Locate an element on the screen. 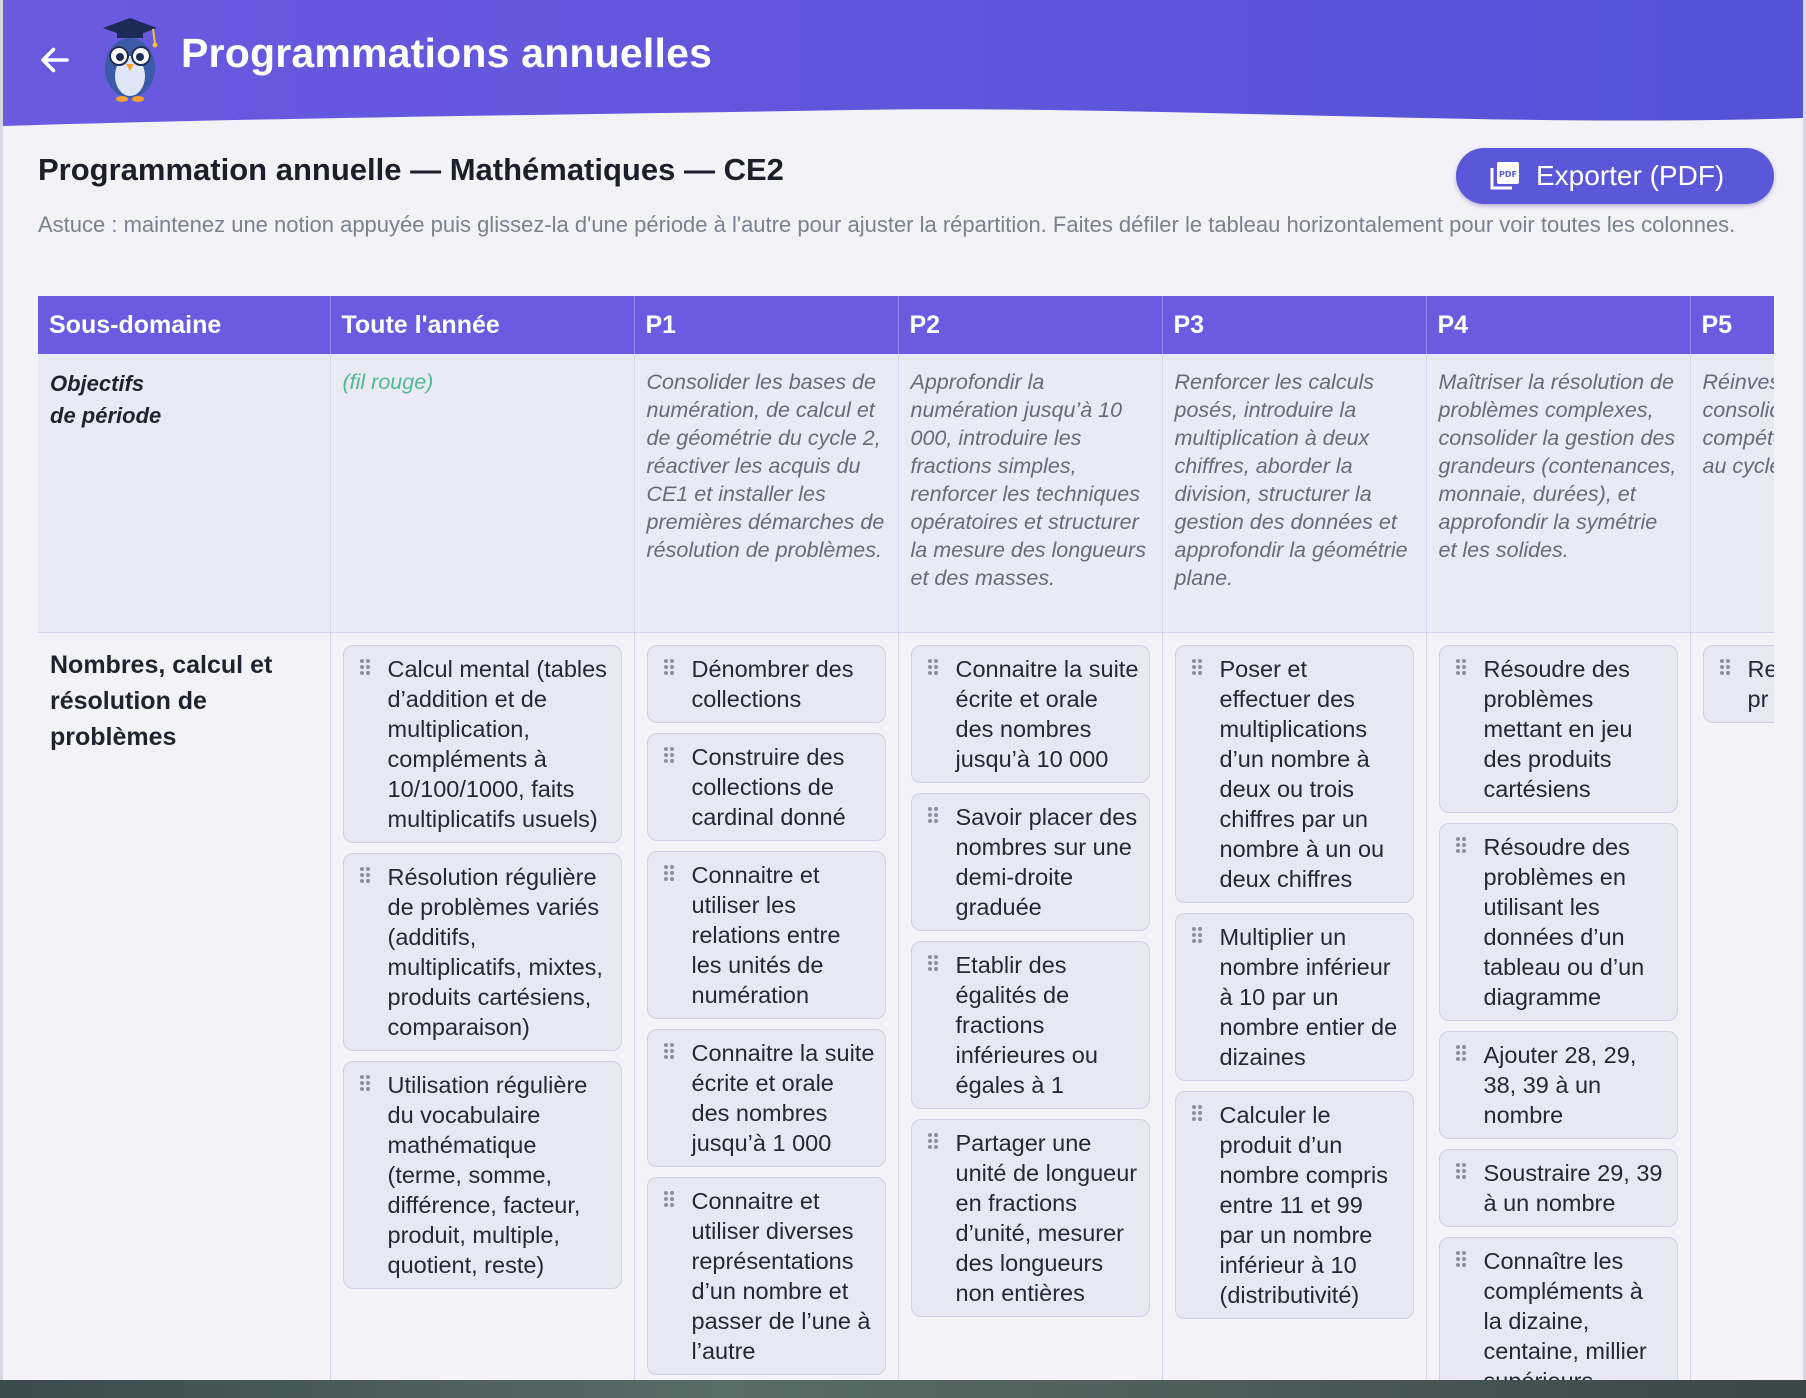 This screenshot has width=1806, height=1398. app-title: Programmations annuelles is located at coordinates (447, 53).